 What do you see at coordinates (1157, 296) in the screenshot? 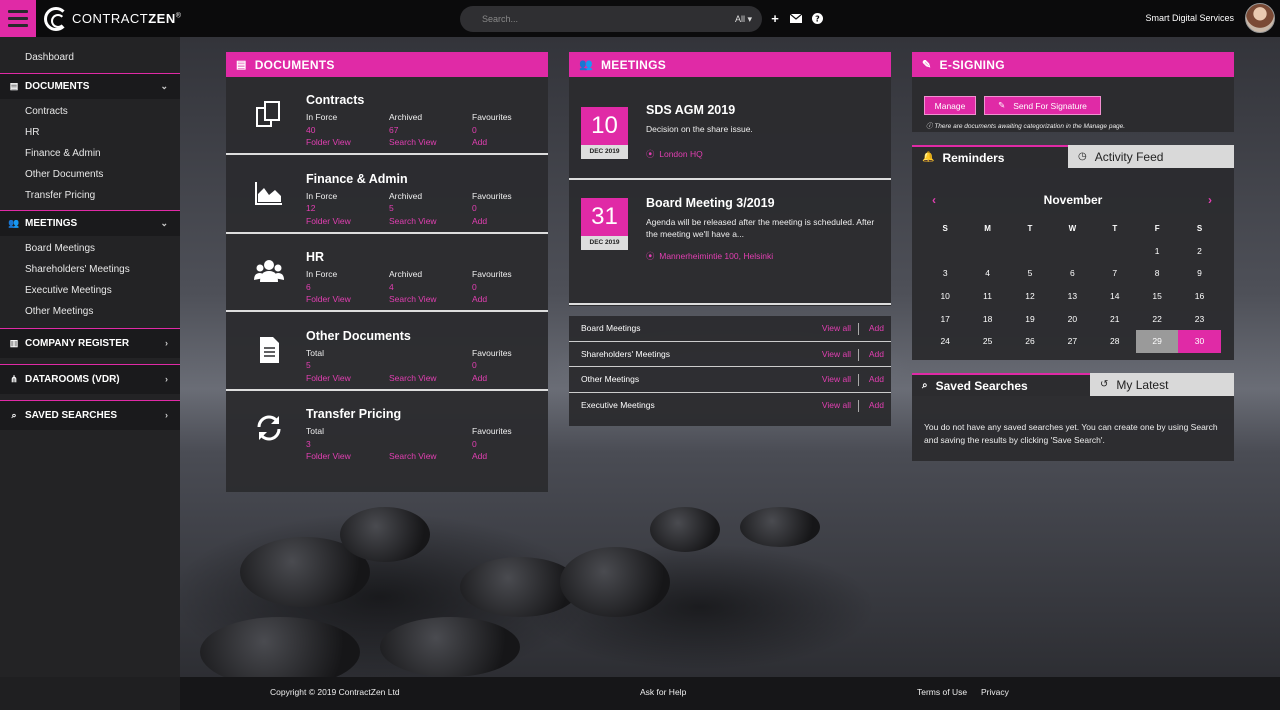
I see `calendar-day: 15` at bounding box center [1157, 296].